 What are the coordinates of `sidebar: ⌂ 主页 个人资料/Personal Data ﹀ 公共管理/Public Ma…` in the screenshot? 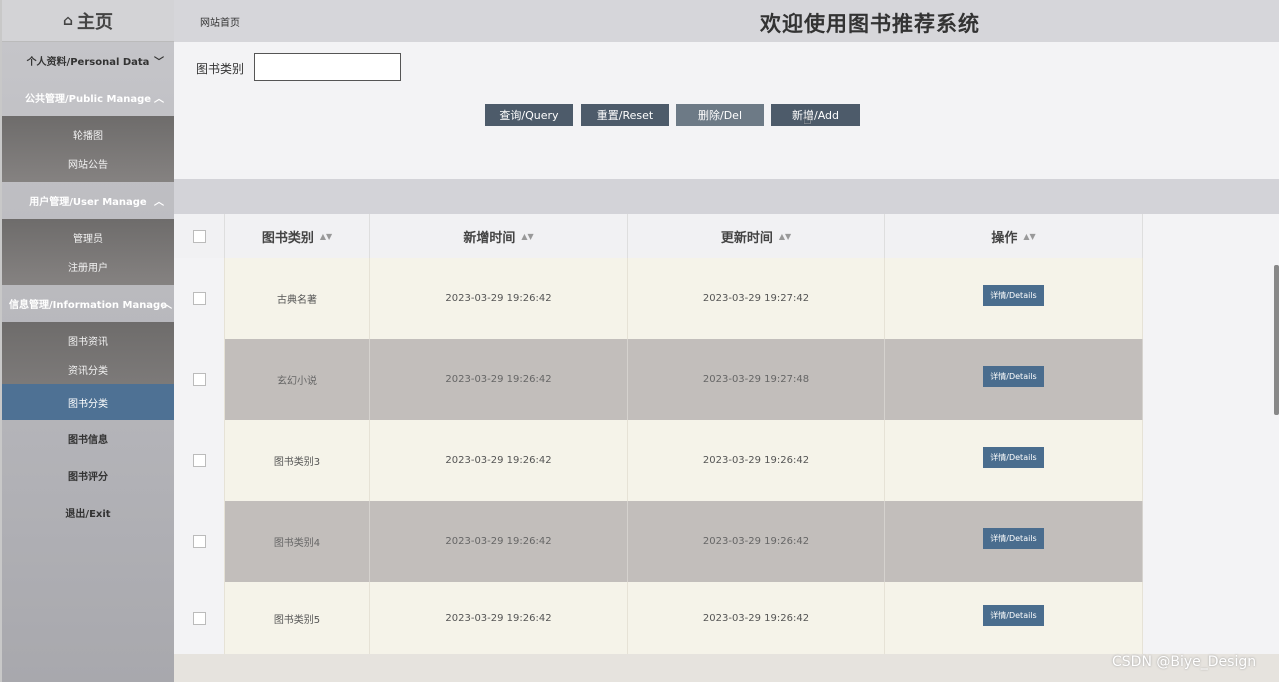 It's located at (87, 341).